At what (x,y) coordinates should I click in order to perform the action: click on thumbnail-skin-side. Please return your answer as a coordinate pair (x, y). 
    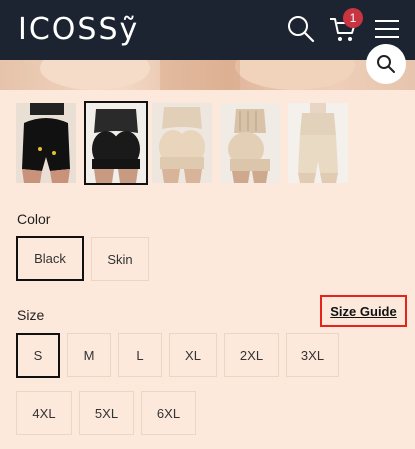
    Looking at the image, I should click on (250, 143).